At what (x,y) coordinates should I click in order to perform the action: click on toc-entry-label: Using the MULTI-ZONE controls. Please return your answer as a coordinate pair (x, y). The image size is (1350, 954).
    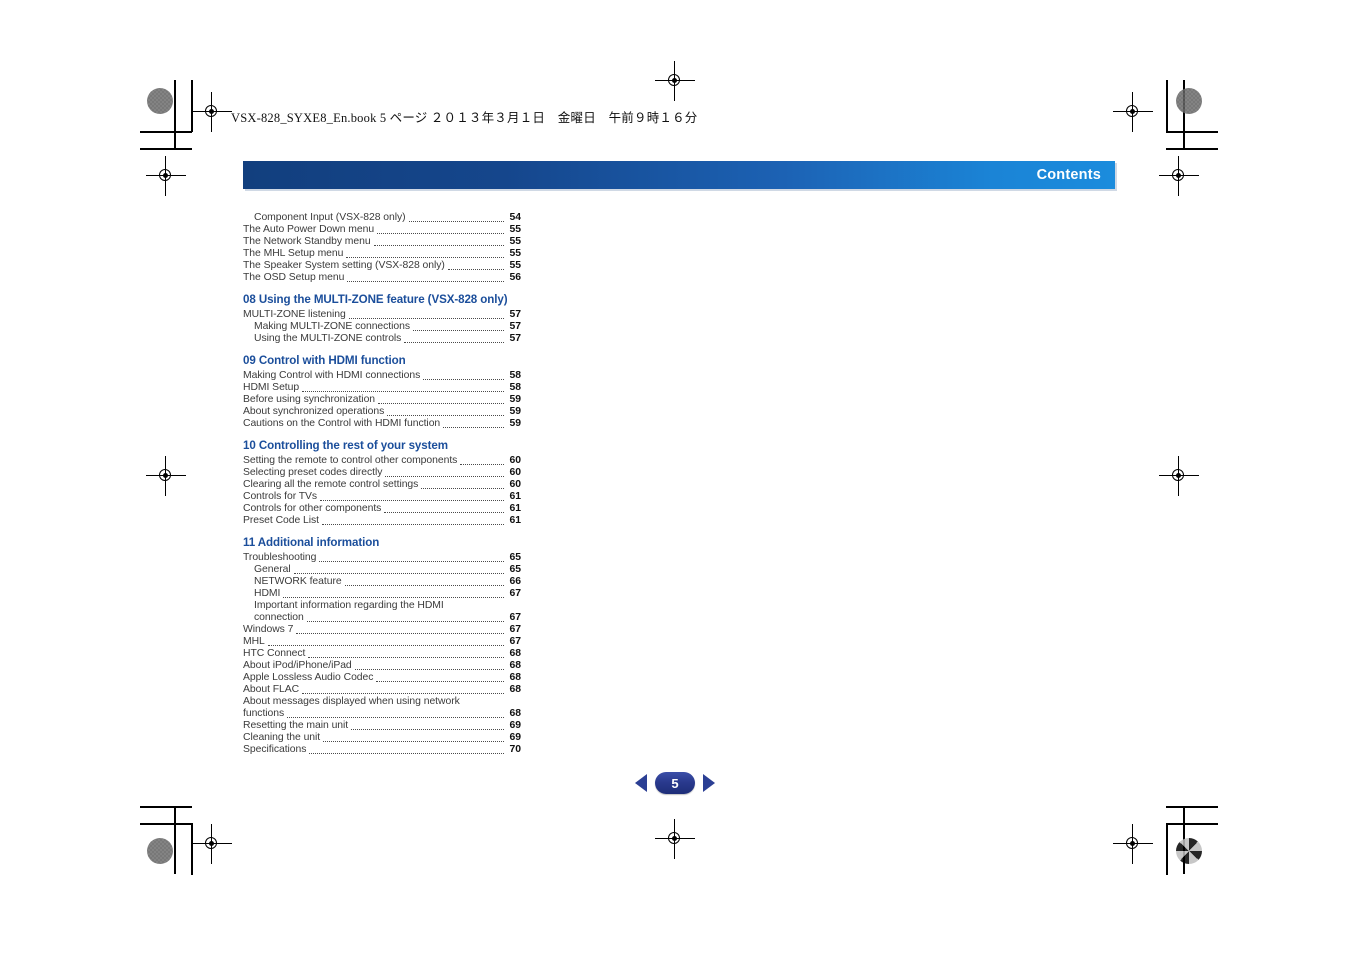
    Looking at the image, I should click on (328, 338).